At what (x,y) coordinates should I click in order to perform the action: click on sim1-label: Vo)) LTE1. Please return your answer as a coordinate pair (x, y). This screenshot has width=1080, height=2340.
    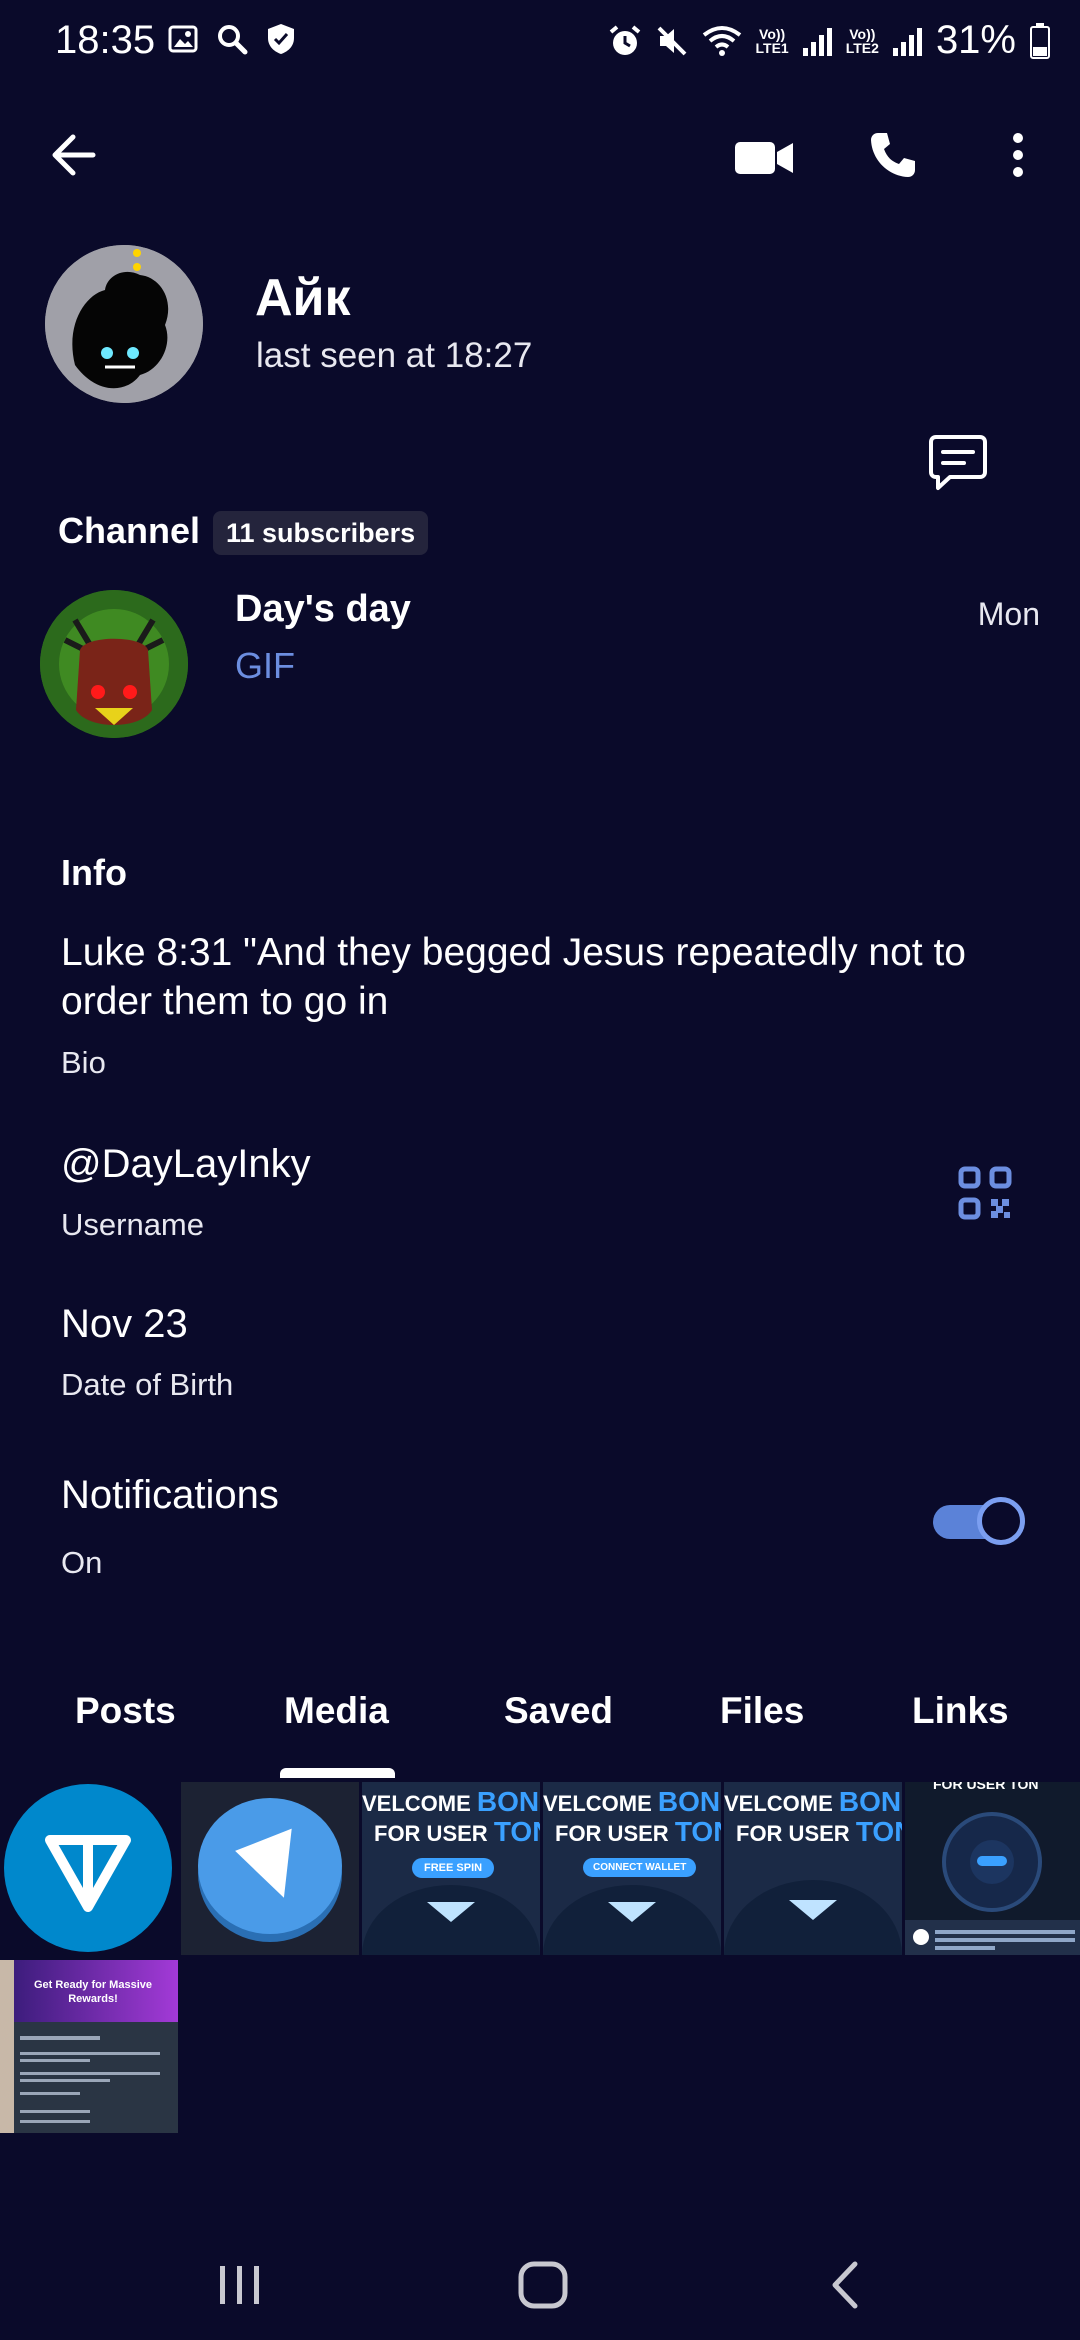
    Looking at the image, I should click on (772, 40).